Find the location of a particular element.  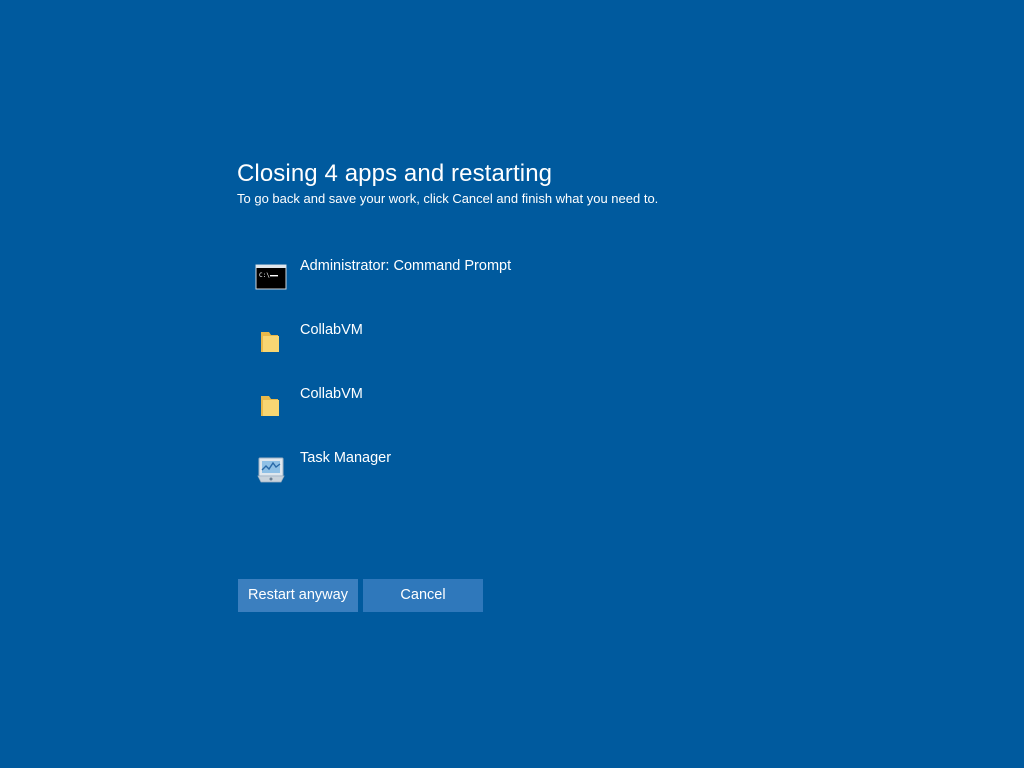

list-item-task-manager: Task Manager is located at coordinates (504, 480).